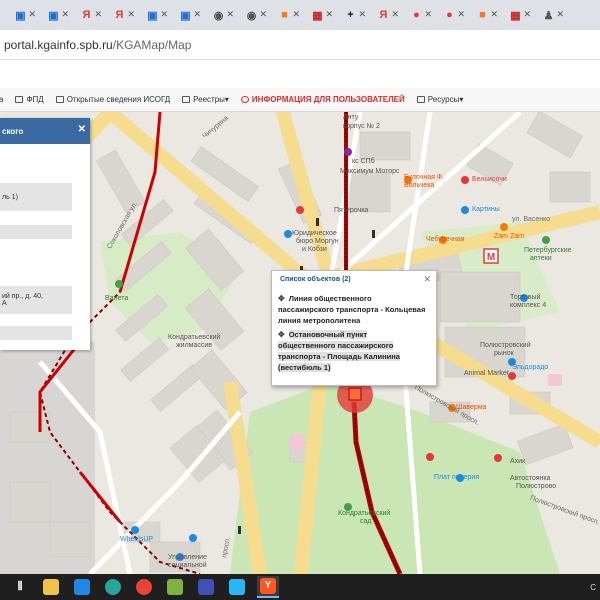  I want to click on mail-icon, so click(82, 587).